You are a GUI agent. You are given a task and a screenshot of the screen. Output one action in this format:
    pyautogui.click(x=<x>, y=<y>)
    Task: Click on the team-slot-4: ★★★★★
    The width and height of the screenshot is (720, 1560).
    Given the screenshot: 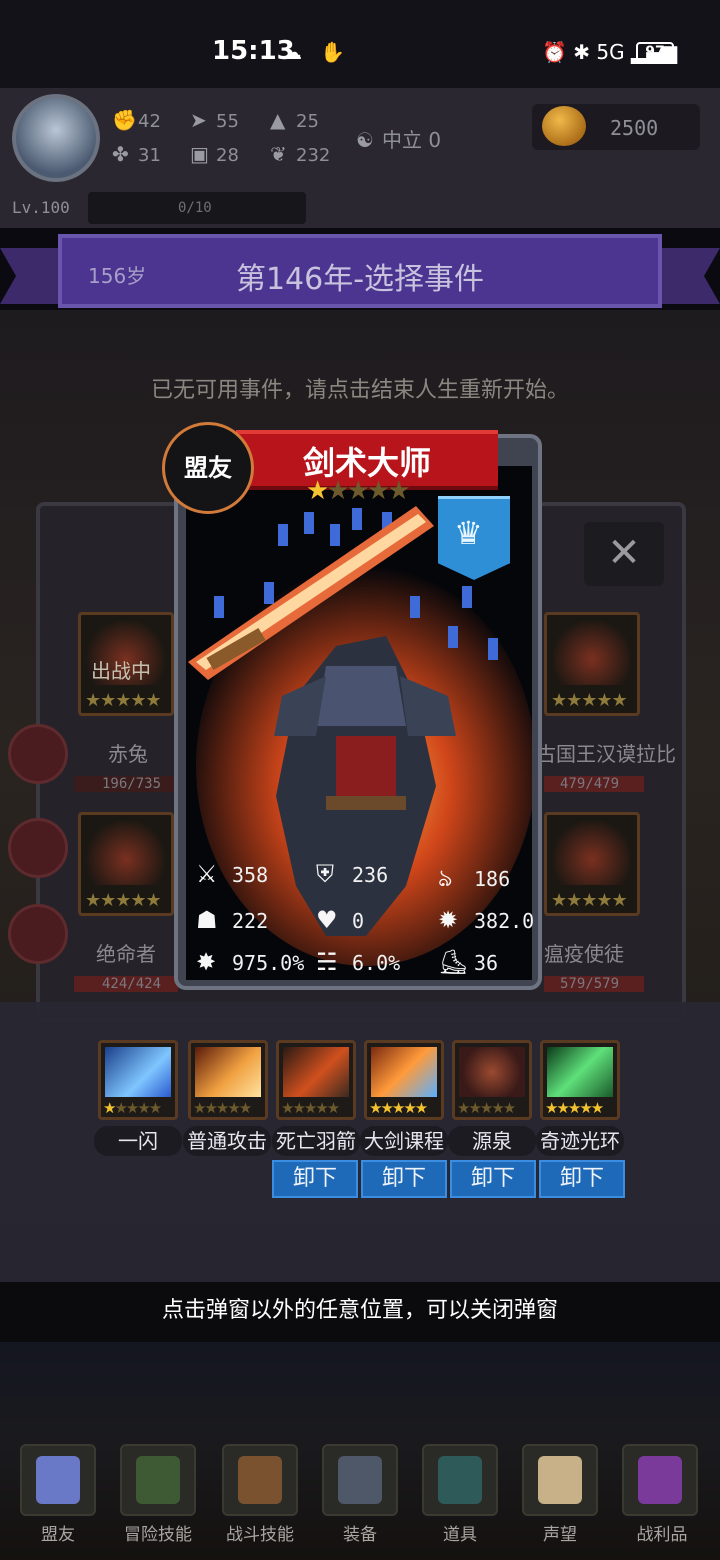 What is the action you would take?
    pyautogui.click(x=592, y=864)
    